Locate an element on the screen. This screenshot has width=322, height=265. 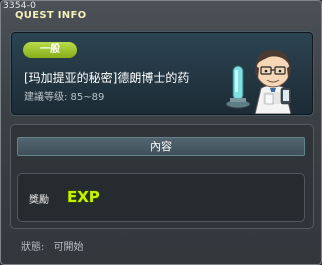
quest-status: 狀態: 可開始 is located at coordinates (52, 245).